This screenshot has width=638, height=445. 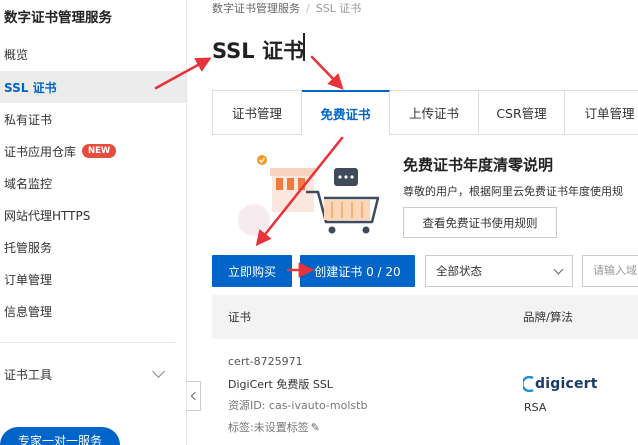 What do you see at coordinates (257, 112) in the screenshot?
I see `tab-certificate-management: 证书管理` at bounding box center [257, 112].